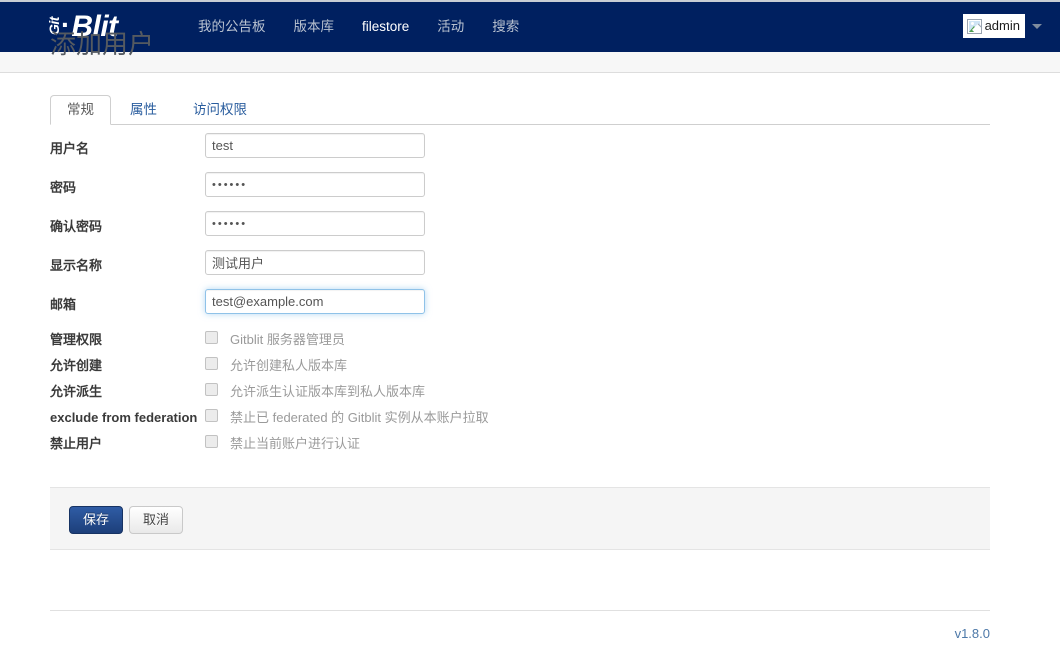 The image size is (1060, 660). Describe the element at coordinates (315, 262) in the screenshot. I see `display-name-input` at that location.